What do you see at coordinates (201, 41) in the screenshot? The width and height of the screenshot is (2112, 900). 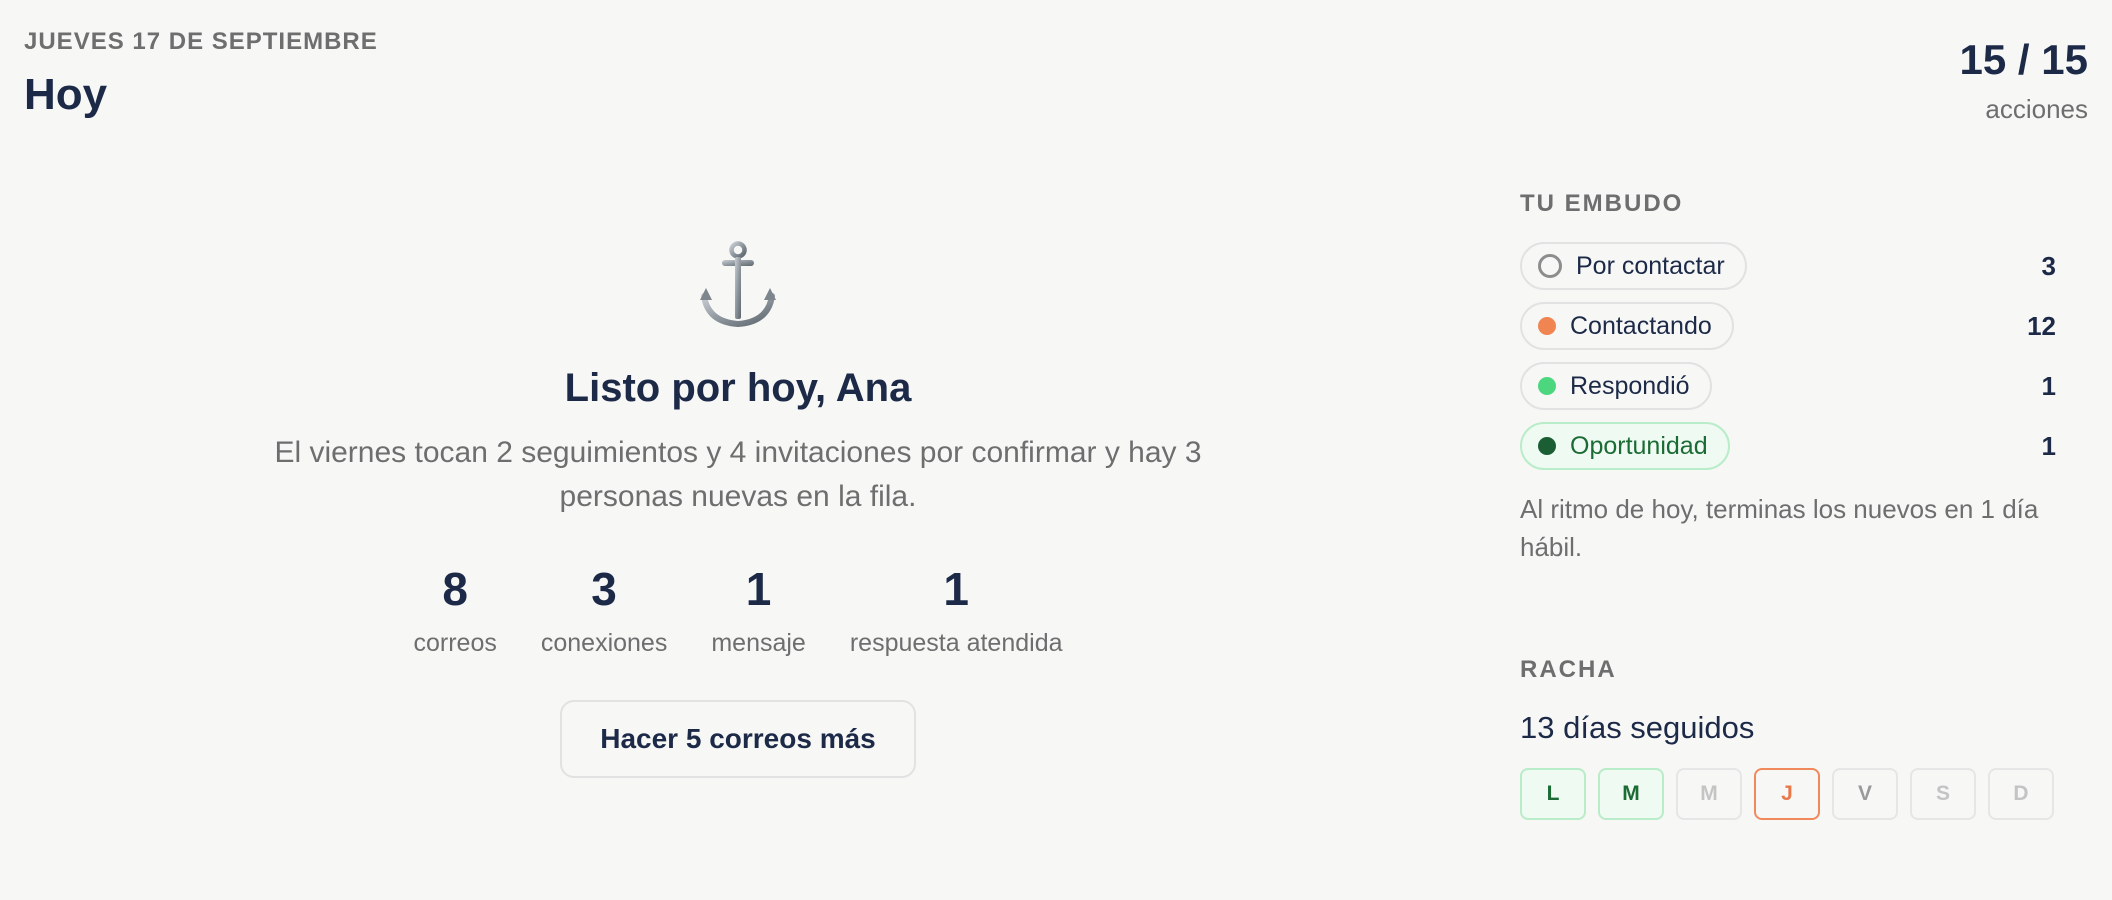 I see `date-label: JUEVES 17 DE SEPTIEMBRE` at bounding box center [201, 41].